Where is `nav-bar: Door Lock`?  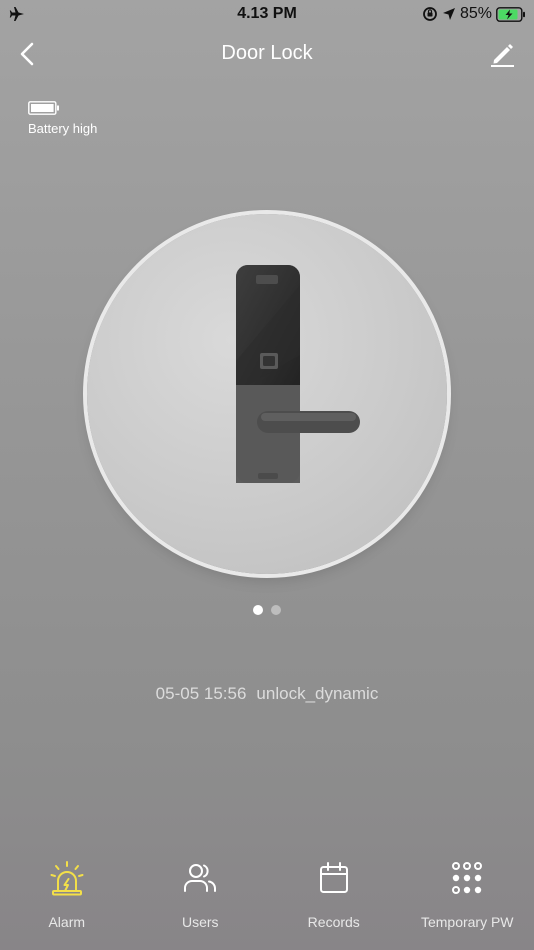
nav-bar: Door Lock is located at coordinates (267, 54).